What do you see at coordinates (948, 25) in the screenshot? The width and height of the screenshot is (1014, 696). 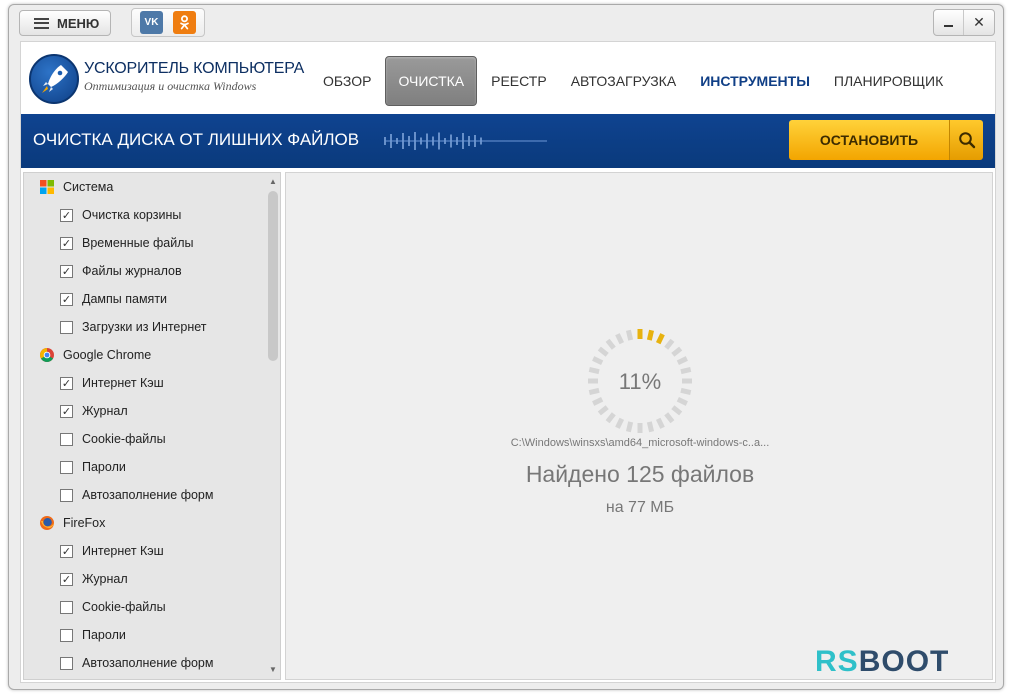 I see `minimize-icon` at bounding box center [948, 25].